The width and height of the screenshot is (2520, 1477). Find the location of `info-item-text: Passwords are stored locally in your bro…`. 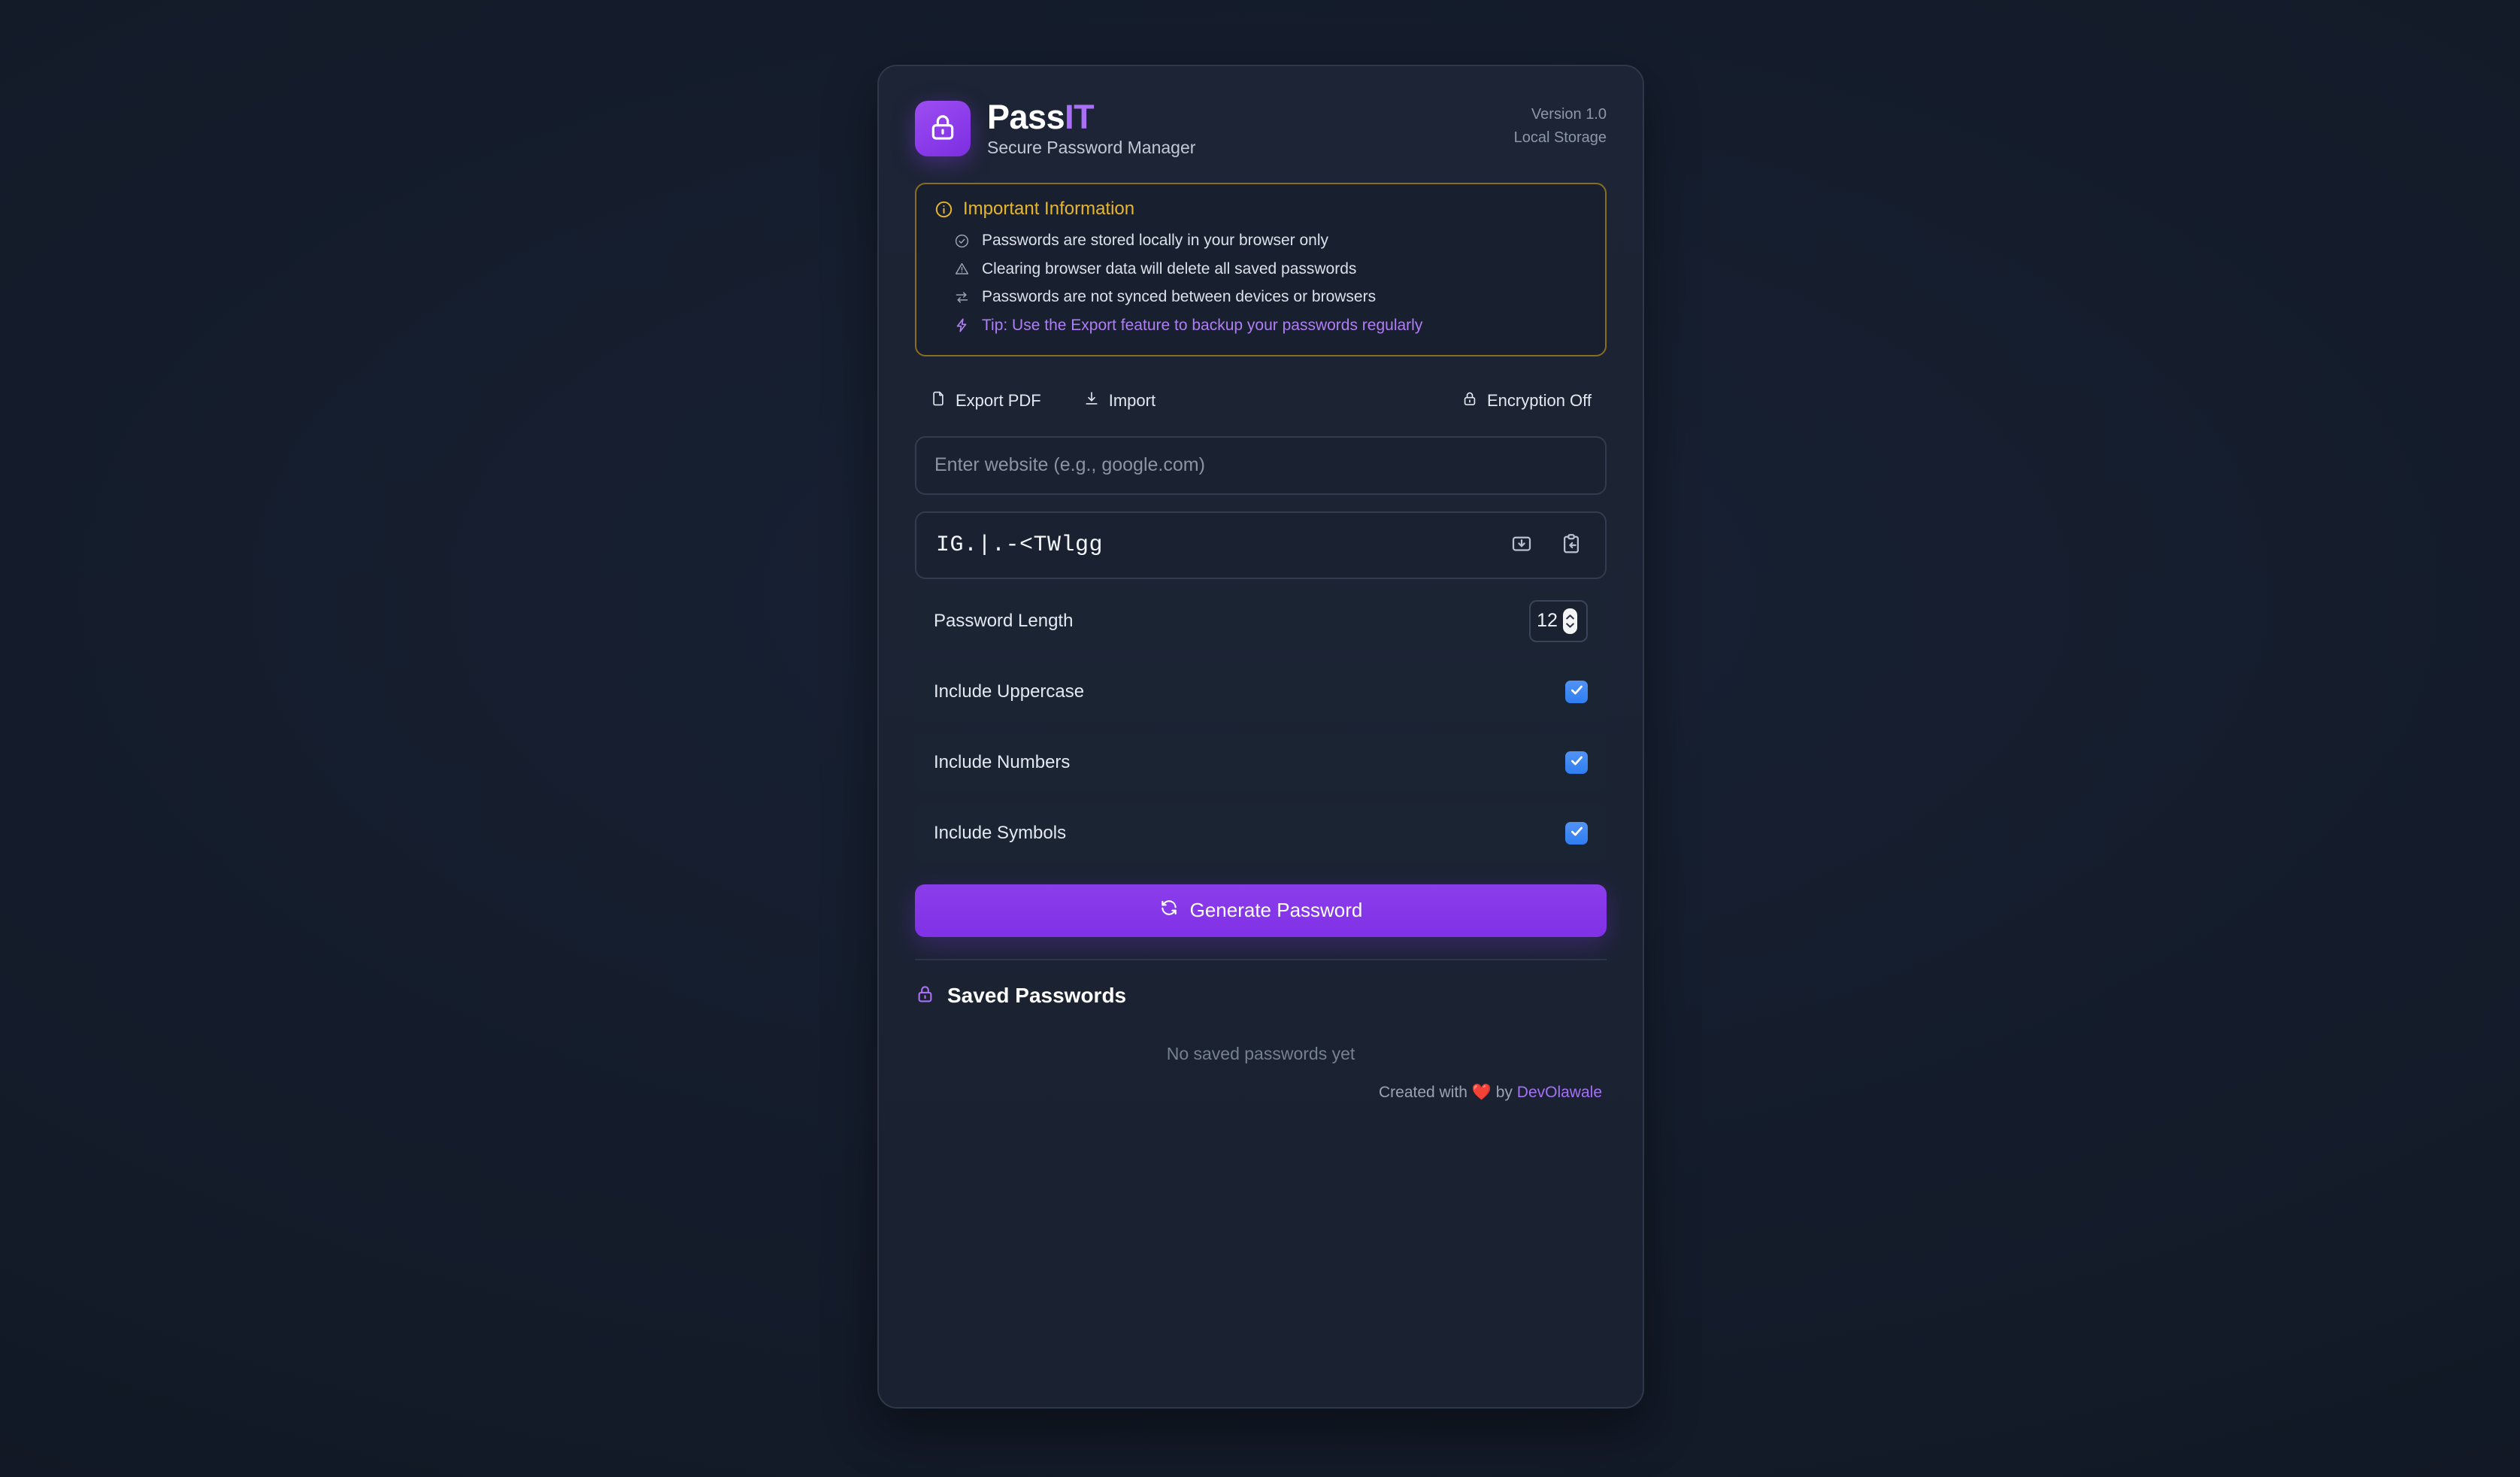

info-item-text: Passwords are stored locally in your bro… is located at coordinates (1155, 241).